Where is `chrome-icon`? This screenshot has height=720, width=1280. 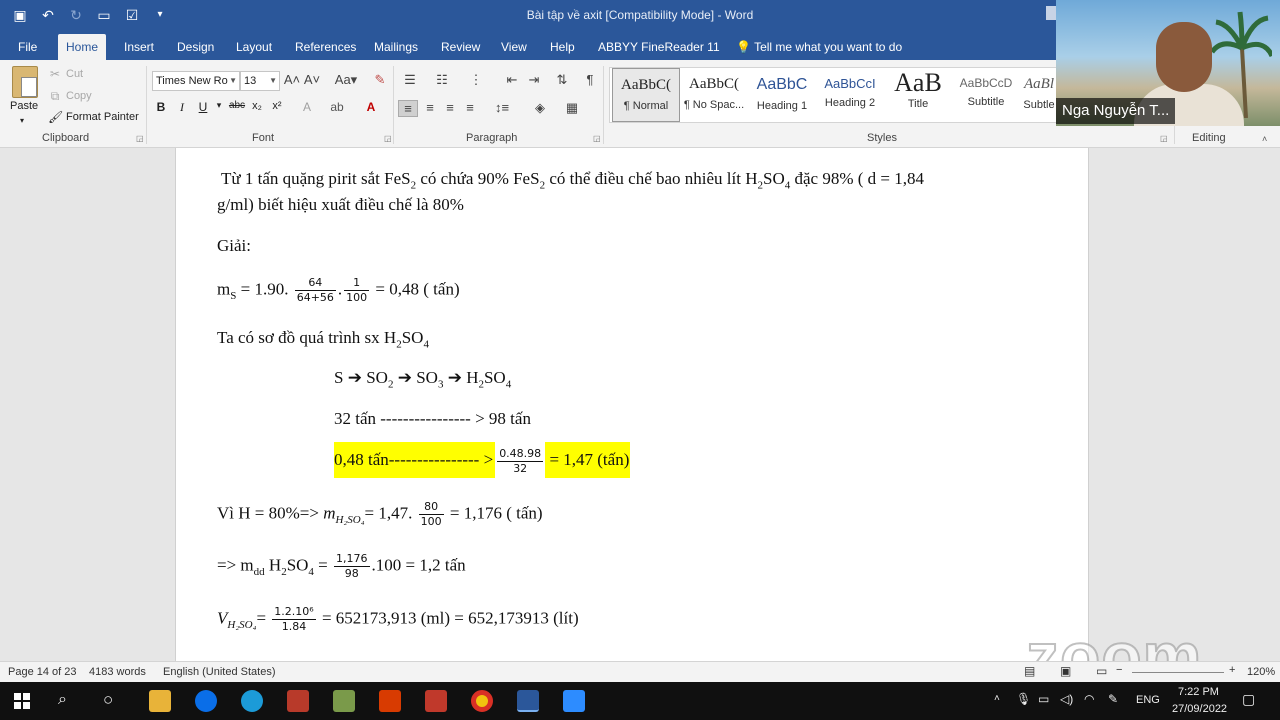 chrome-icon is located at coordinates (482, 701).